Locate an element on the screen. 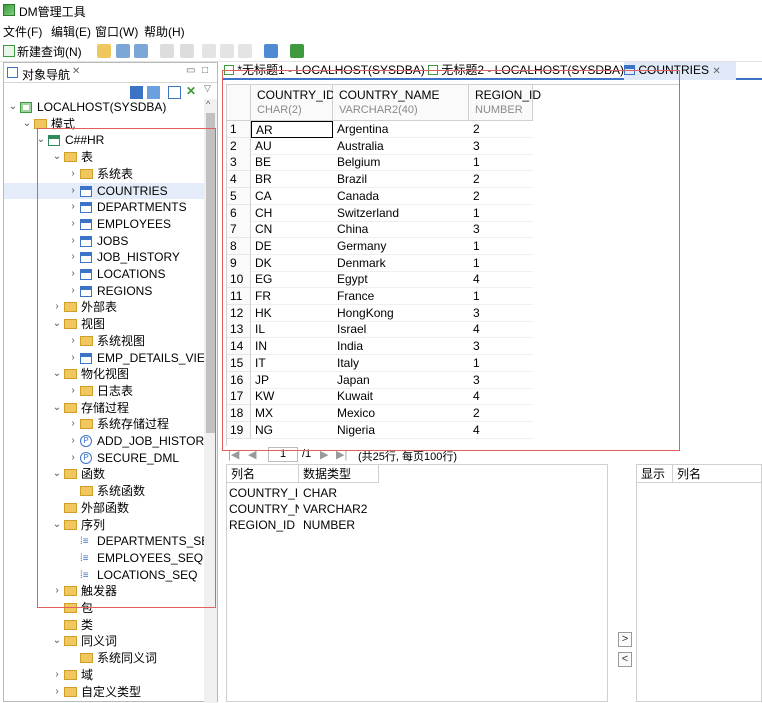  server-icon is located at coordinates (26, 107).